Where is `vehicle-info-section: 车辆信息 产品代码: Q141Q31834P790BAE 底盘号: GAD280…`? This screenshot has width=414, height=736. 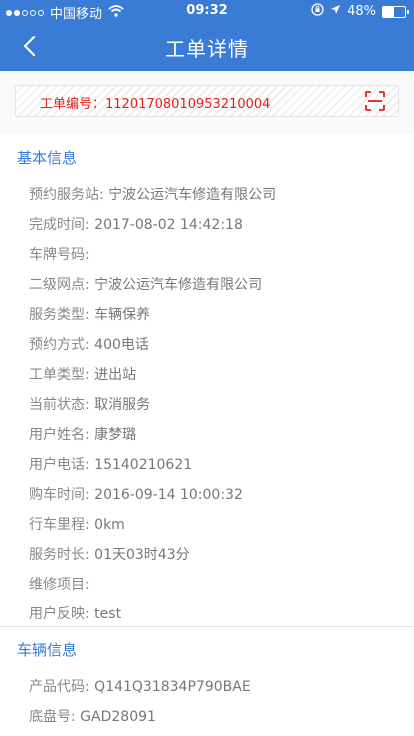
vehicle-info-section: 车辆信息 产品代码: Q141Q31834P790BAE 底盘号: GAD280… is located at coordinates (207, 681).